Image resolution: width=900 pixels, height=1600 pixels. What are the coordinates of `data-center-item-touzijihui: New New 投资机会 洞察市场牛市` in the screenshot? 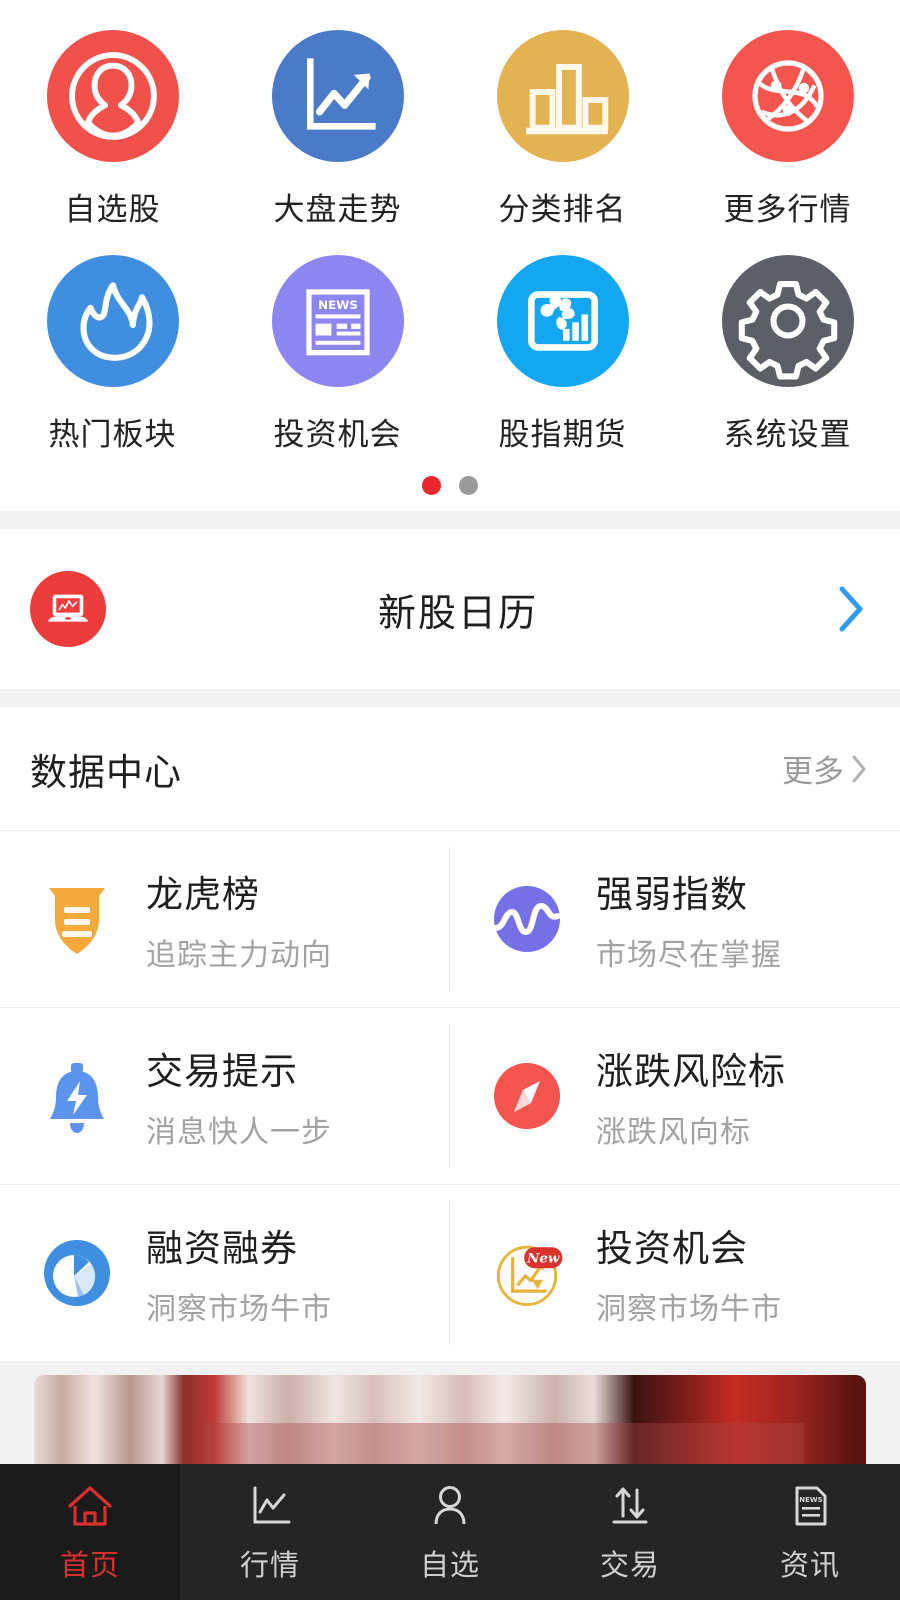 It's located at (675, 1273).